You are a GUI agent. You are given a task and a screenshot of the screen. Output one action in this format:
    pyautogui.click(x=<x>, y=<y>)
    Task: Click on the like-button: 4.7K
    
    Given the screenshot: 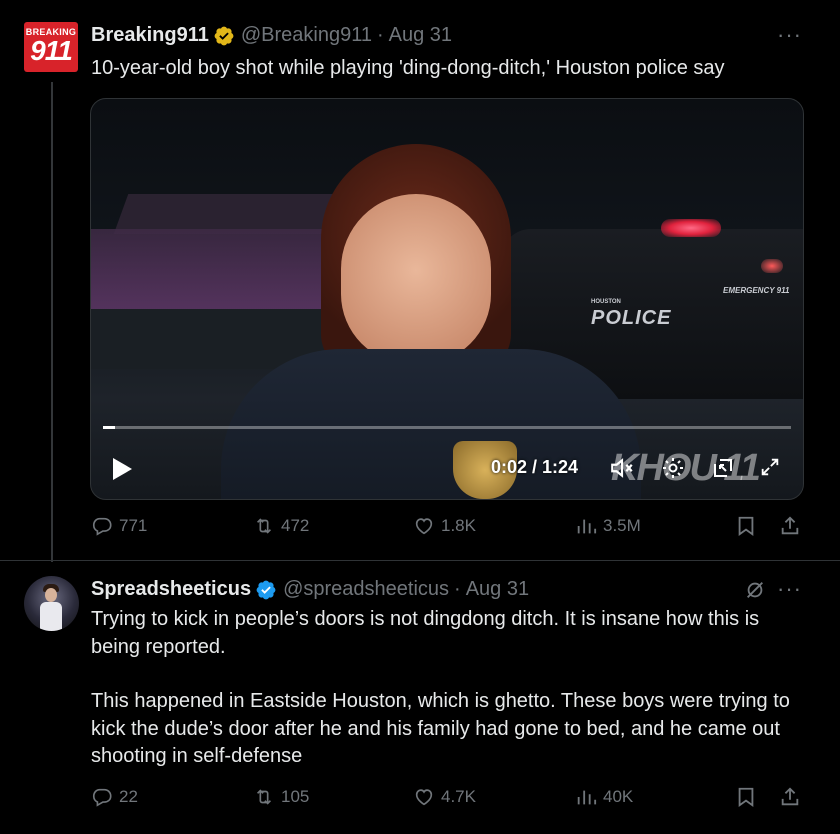 What is the action you would take?
    pyautogui.click(x=444, y=797)
    